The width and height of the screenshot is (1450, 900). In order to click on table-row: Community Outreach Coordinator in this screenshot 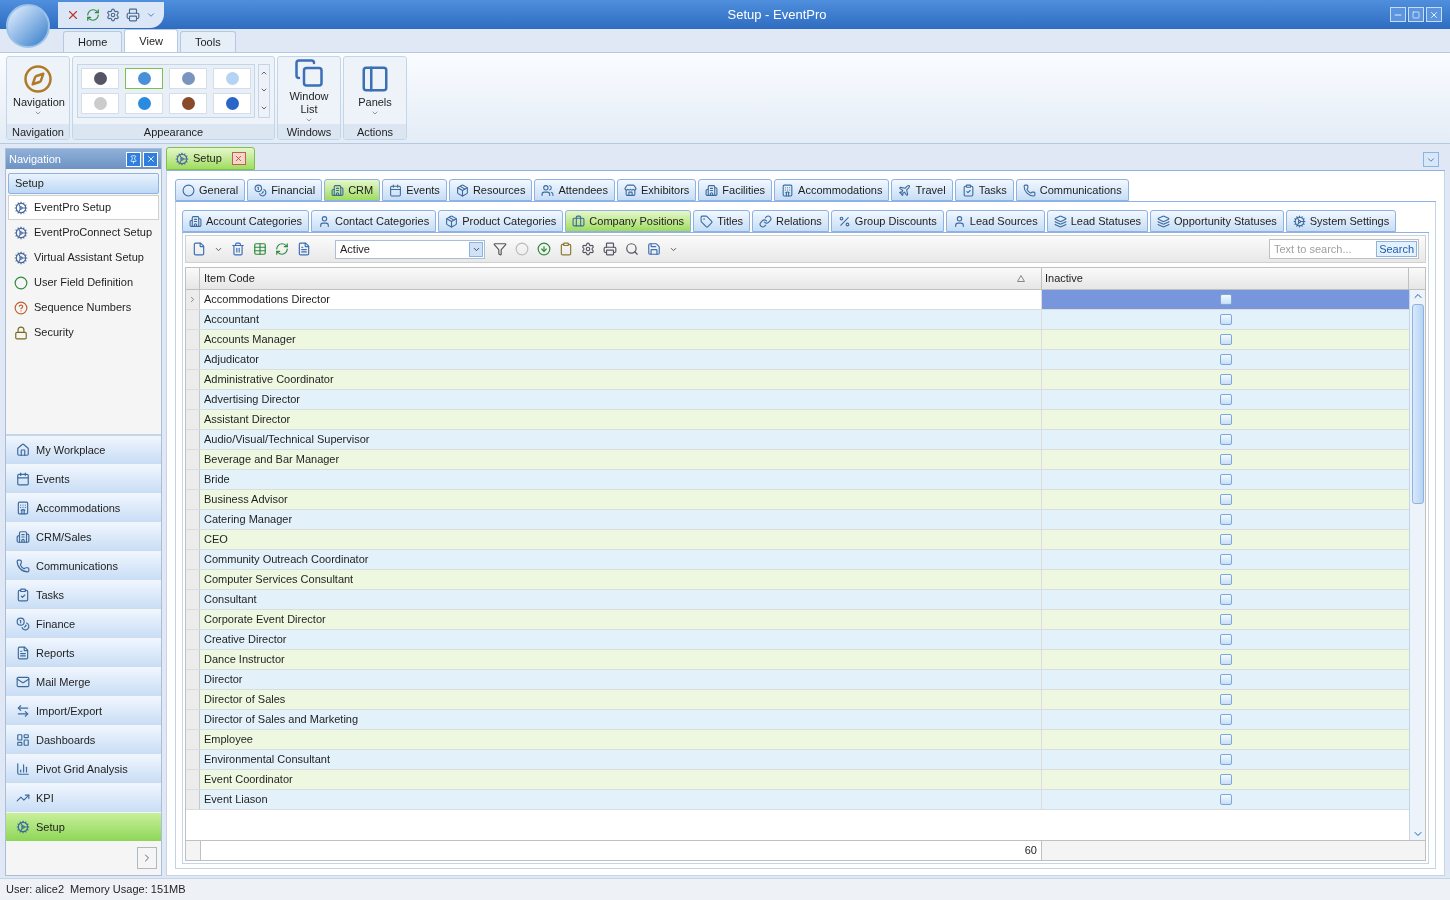, I will do `click(797, 560)`.